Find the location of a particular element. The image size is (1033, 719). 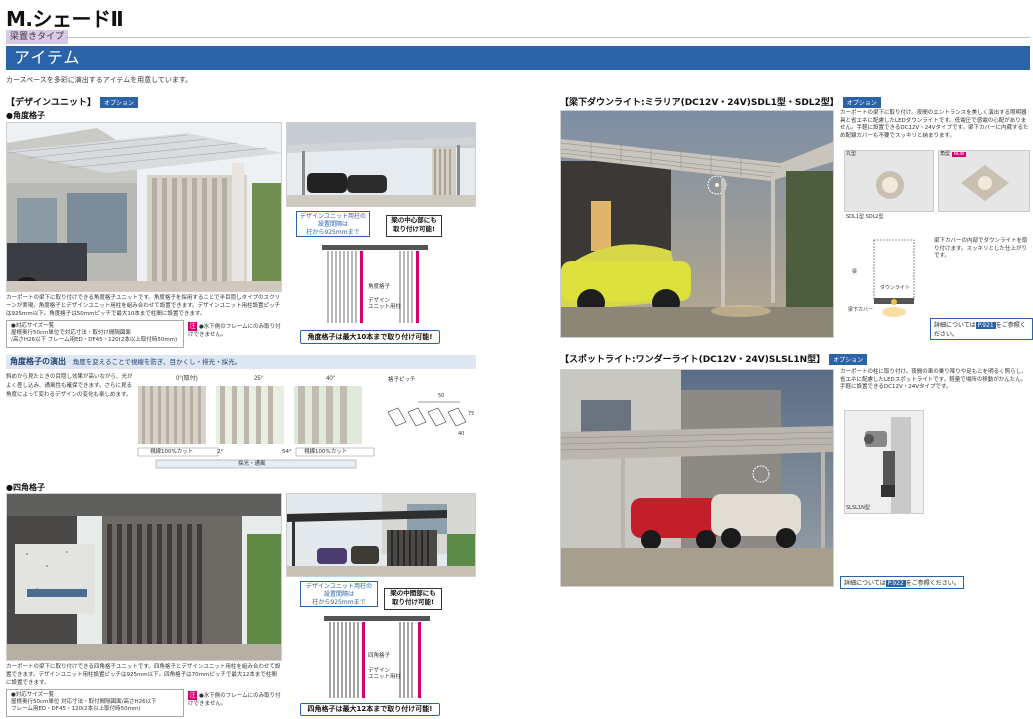

beam-label: 梁 is located at coordinates (855, 272).